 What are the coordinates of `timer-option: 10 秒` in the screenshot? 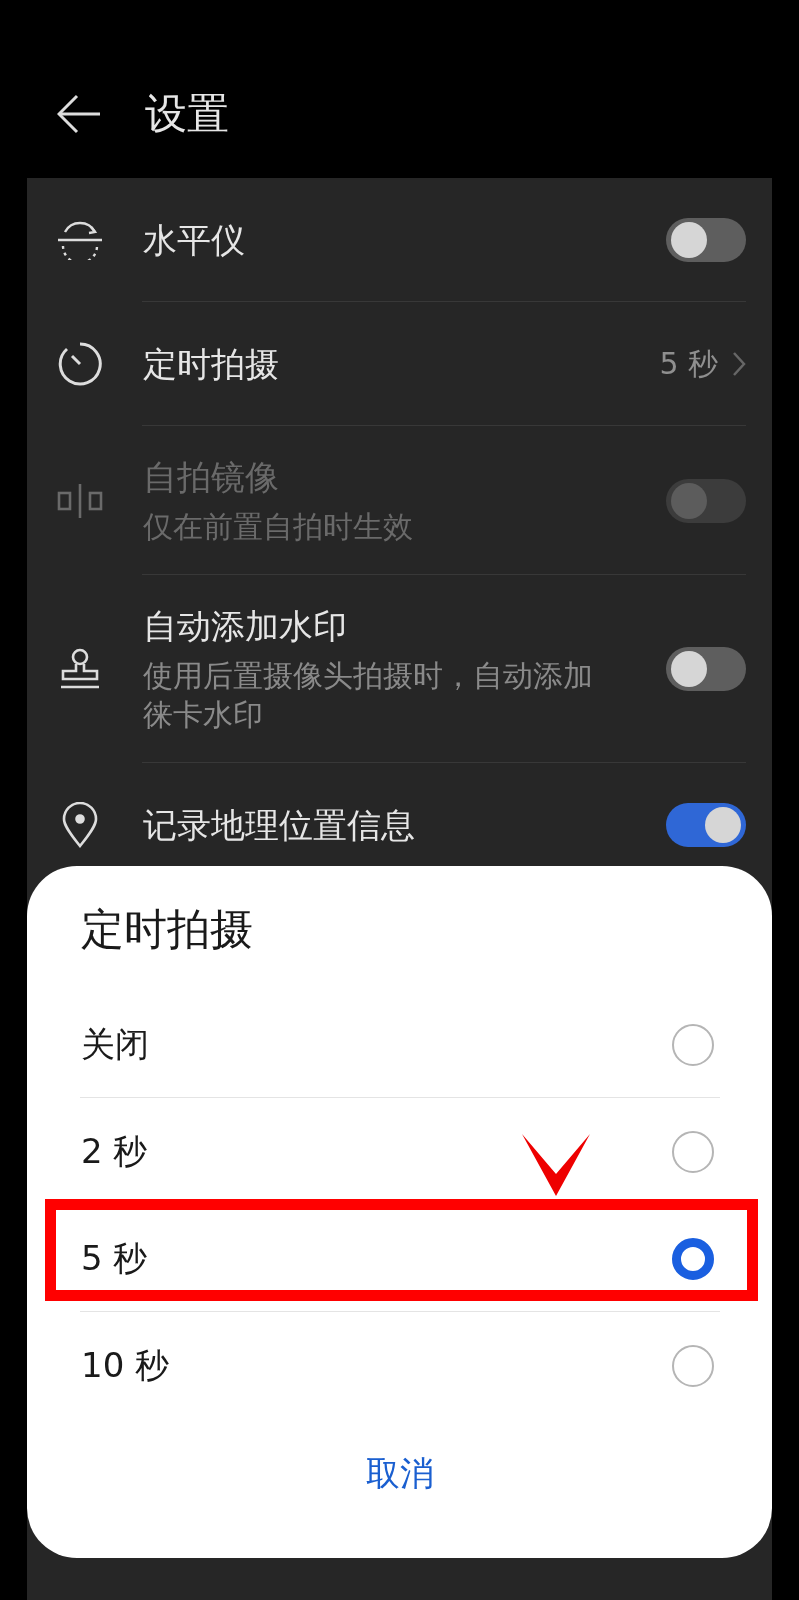 It's located at (125, 1365).